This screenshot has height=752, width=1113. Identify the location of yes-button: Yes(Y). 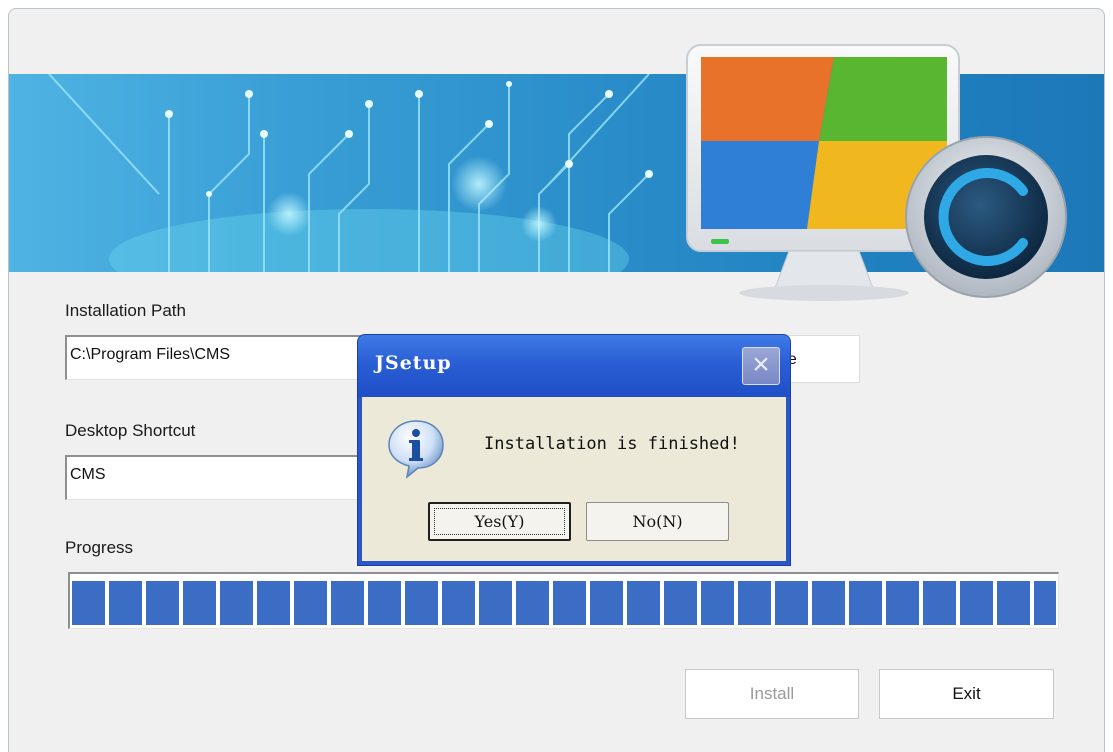
(499, 521).